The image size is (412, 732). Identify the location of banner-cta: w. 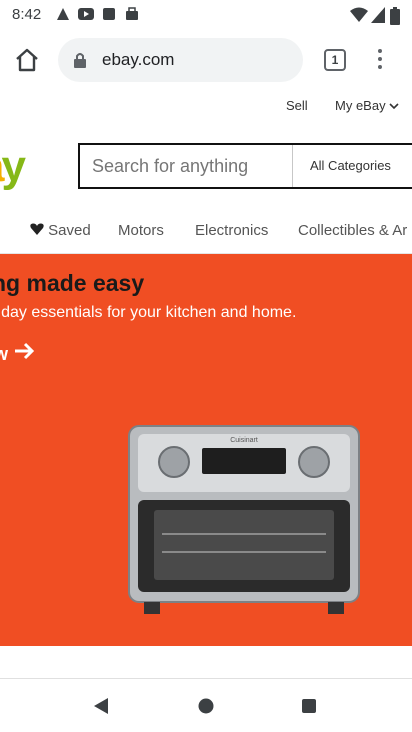
(17, 353).